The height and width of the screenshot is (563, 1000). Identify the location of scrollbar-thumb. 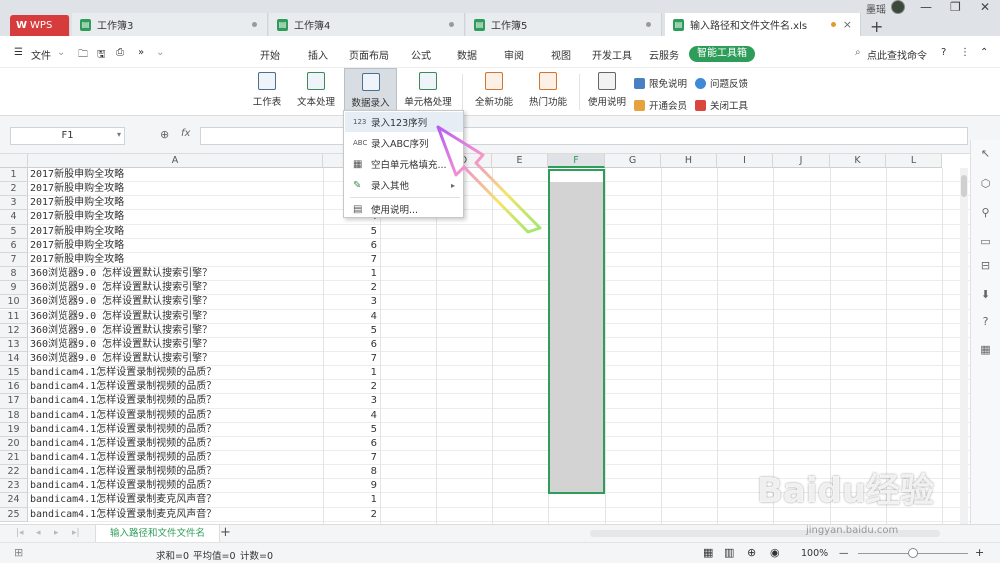
(964, 186).